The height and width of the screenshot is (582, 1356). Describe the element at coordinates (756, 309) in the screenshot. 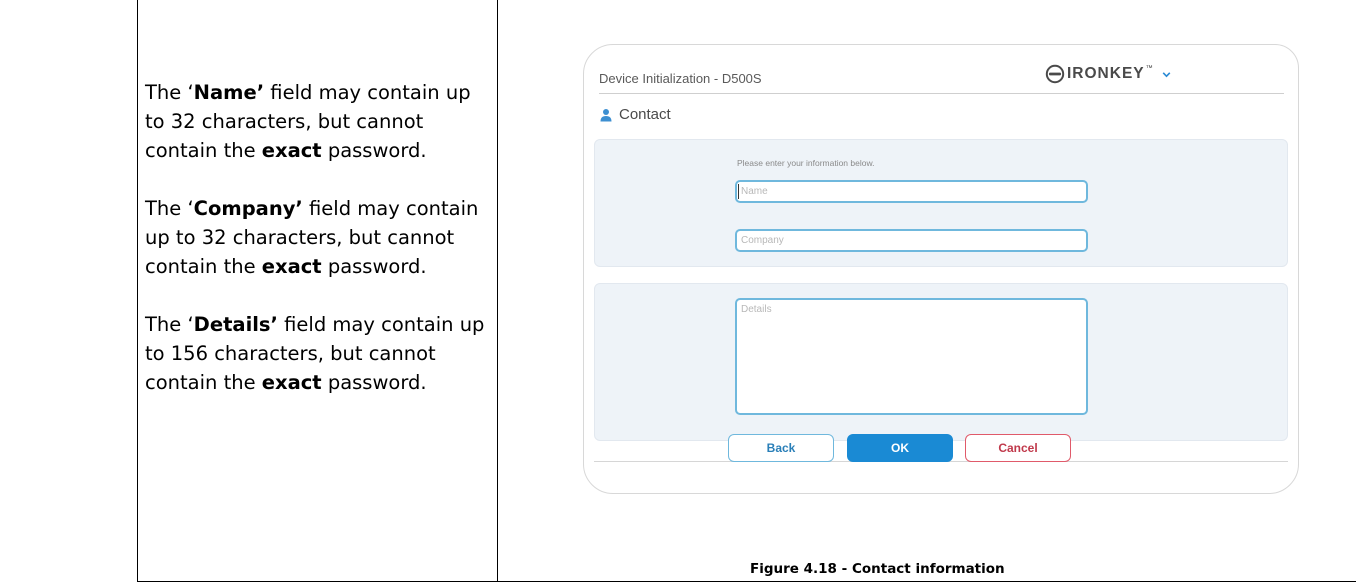

I see `details-placeholder: Details` at that location.